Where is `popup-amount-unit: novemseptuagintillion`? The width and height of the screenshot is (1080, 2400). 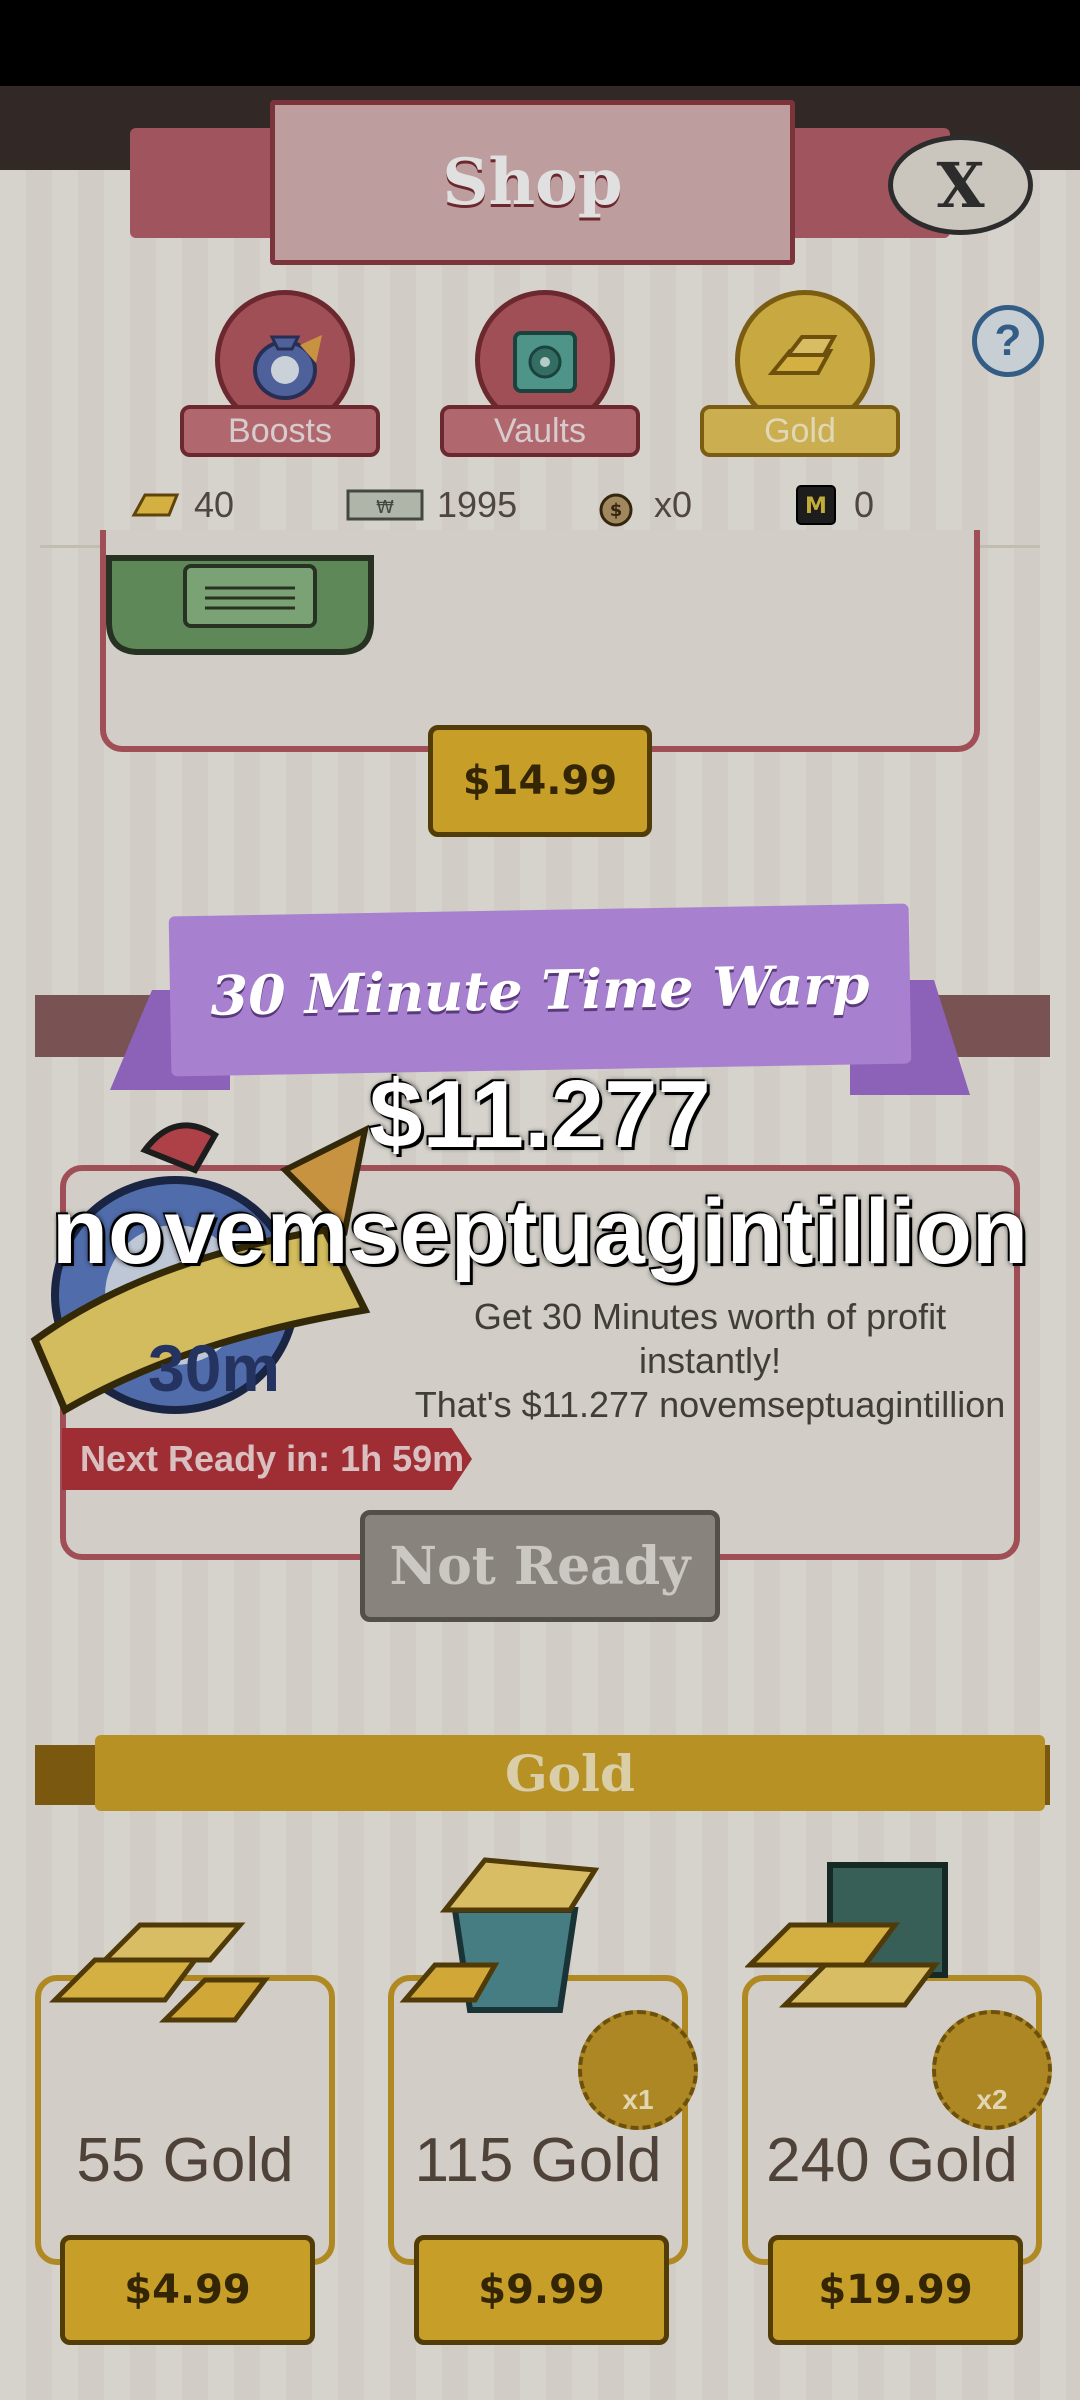
popup-amount-unit: novemseptuagintillion is located at coordinates (540, 1232).